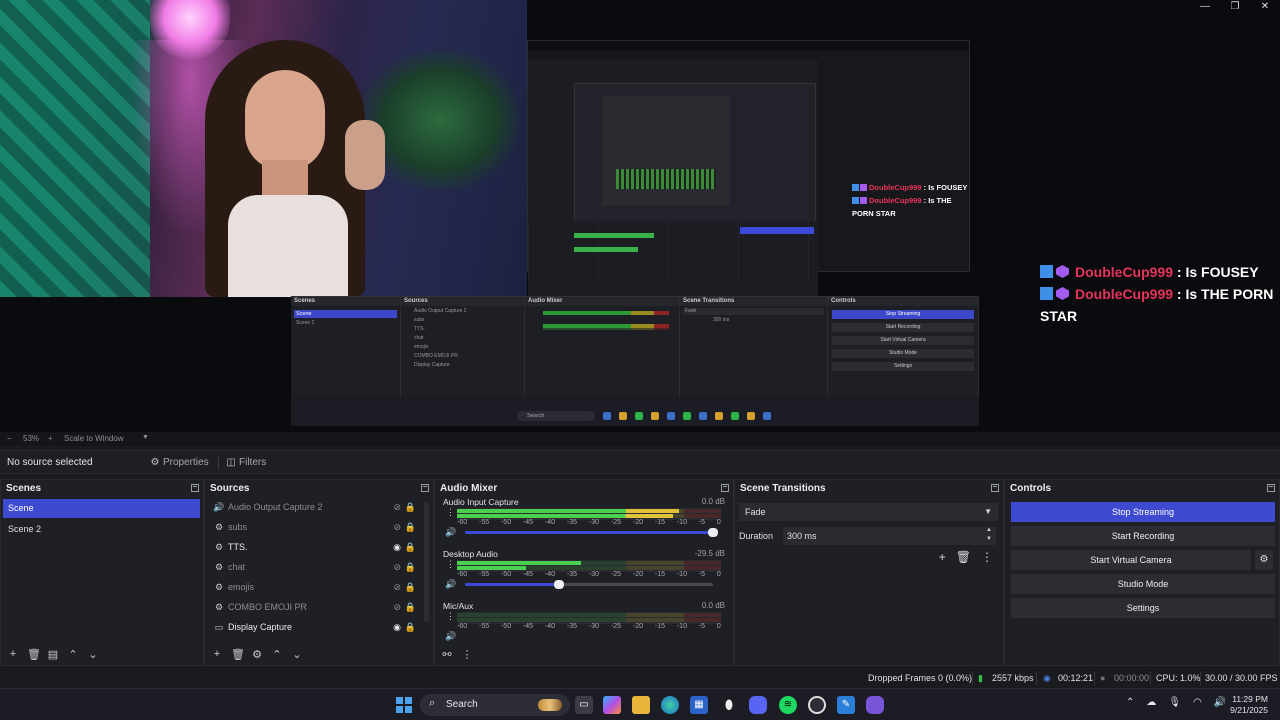 The width and height of the screenshot is (1280, 720). I want to click on stop-streaming-button: Stop Streaming, so click(1143, 512).